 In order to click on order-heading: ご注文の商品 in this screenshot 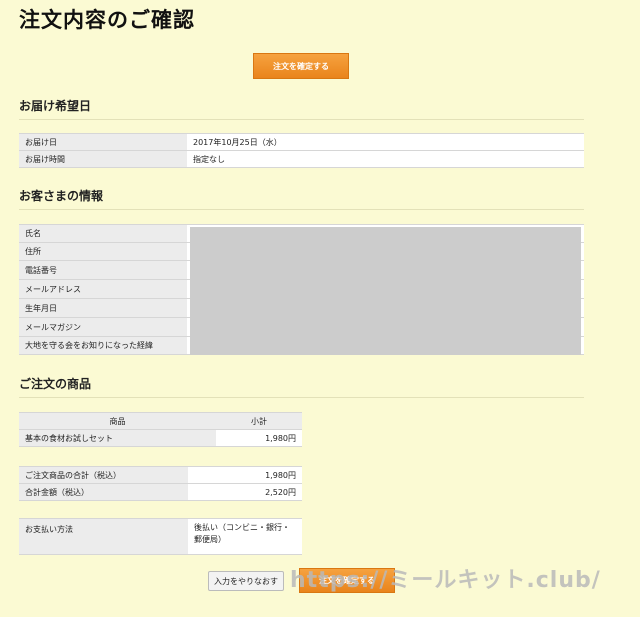, I will do `click(301, 386)`.